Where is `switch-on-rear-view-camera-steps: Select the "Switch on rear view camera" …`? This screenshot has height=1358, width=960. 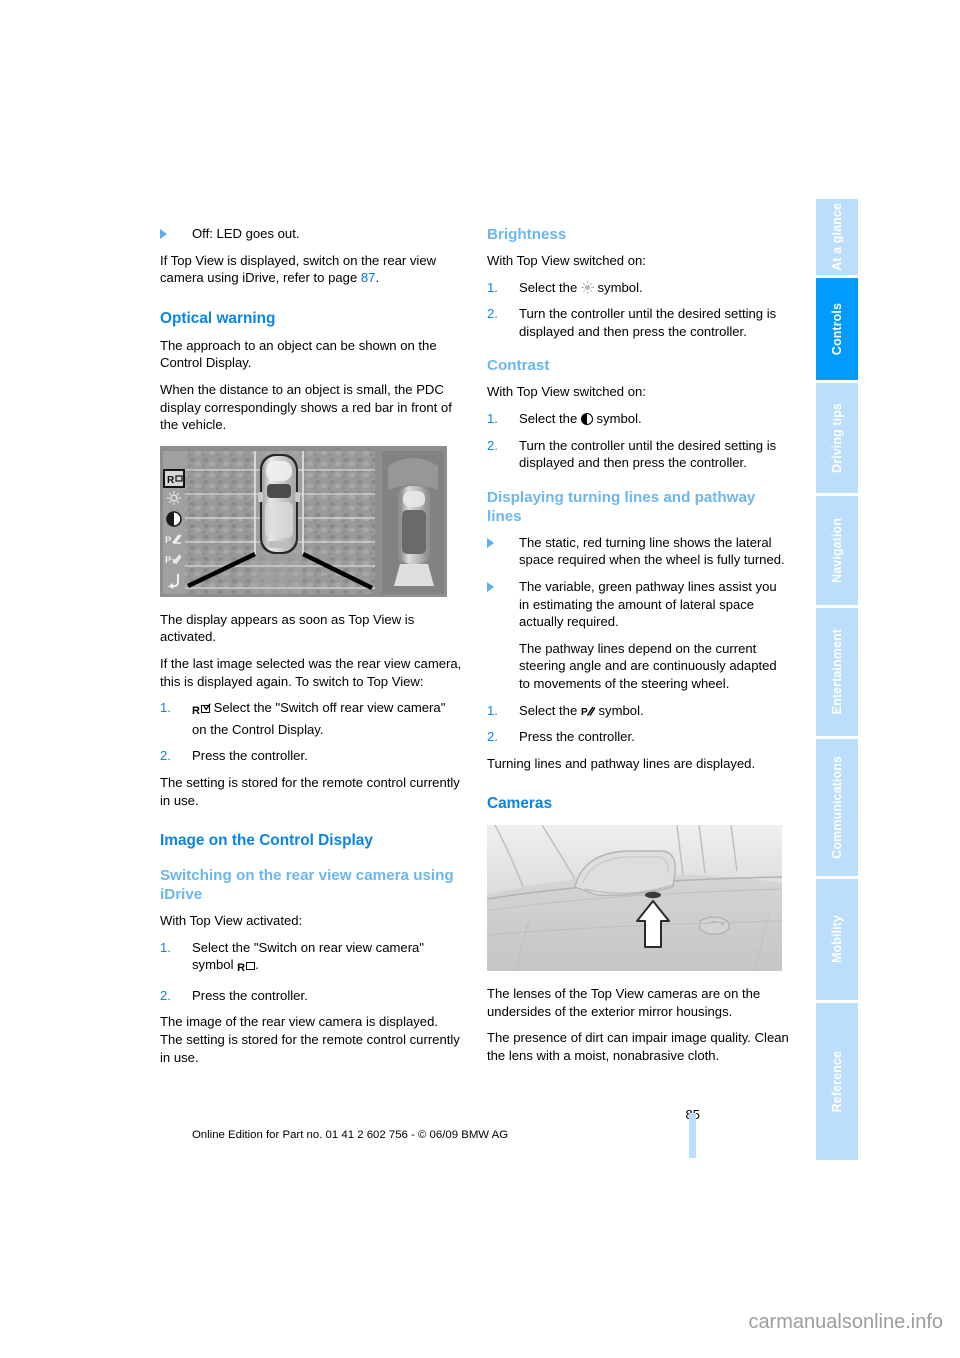
switch-on-rear-view-camera-steps: Select the "Switch on rear view camera" … is located at coordinates (311, 972).